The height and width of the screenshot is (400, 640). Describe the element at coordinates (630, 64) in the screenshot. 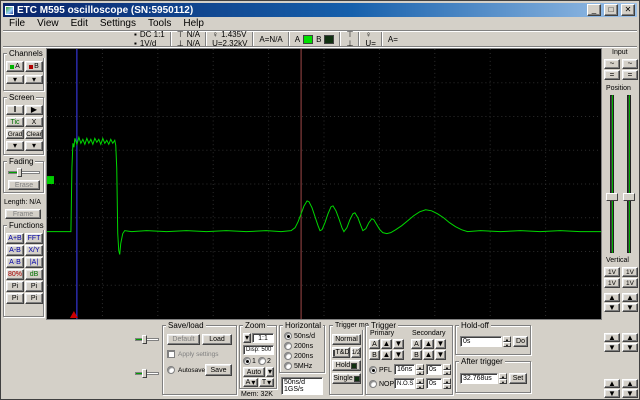

I see `input-b-coupling-button: ~` at that location.